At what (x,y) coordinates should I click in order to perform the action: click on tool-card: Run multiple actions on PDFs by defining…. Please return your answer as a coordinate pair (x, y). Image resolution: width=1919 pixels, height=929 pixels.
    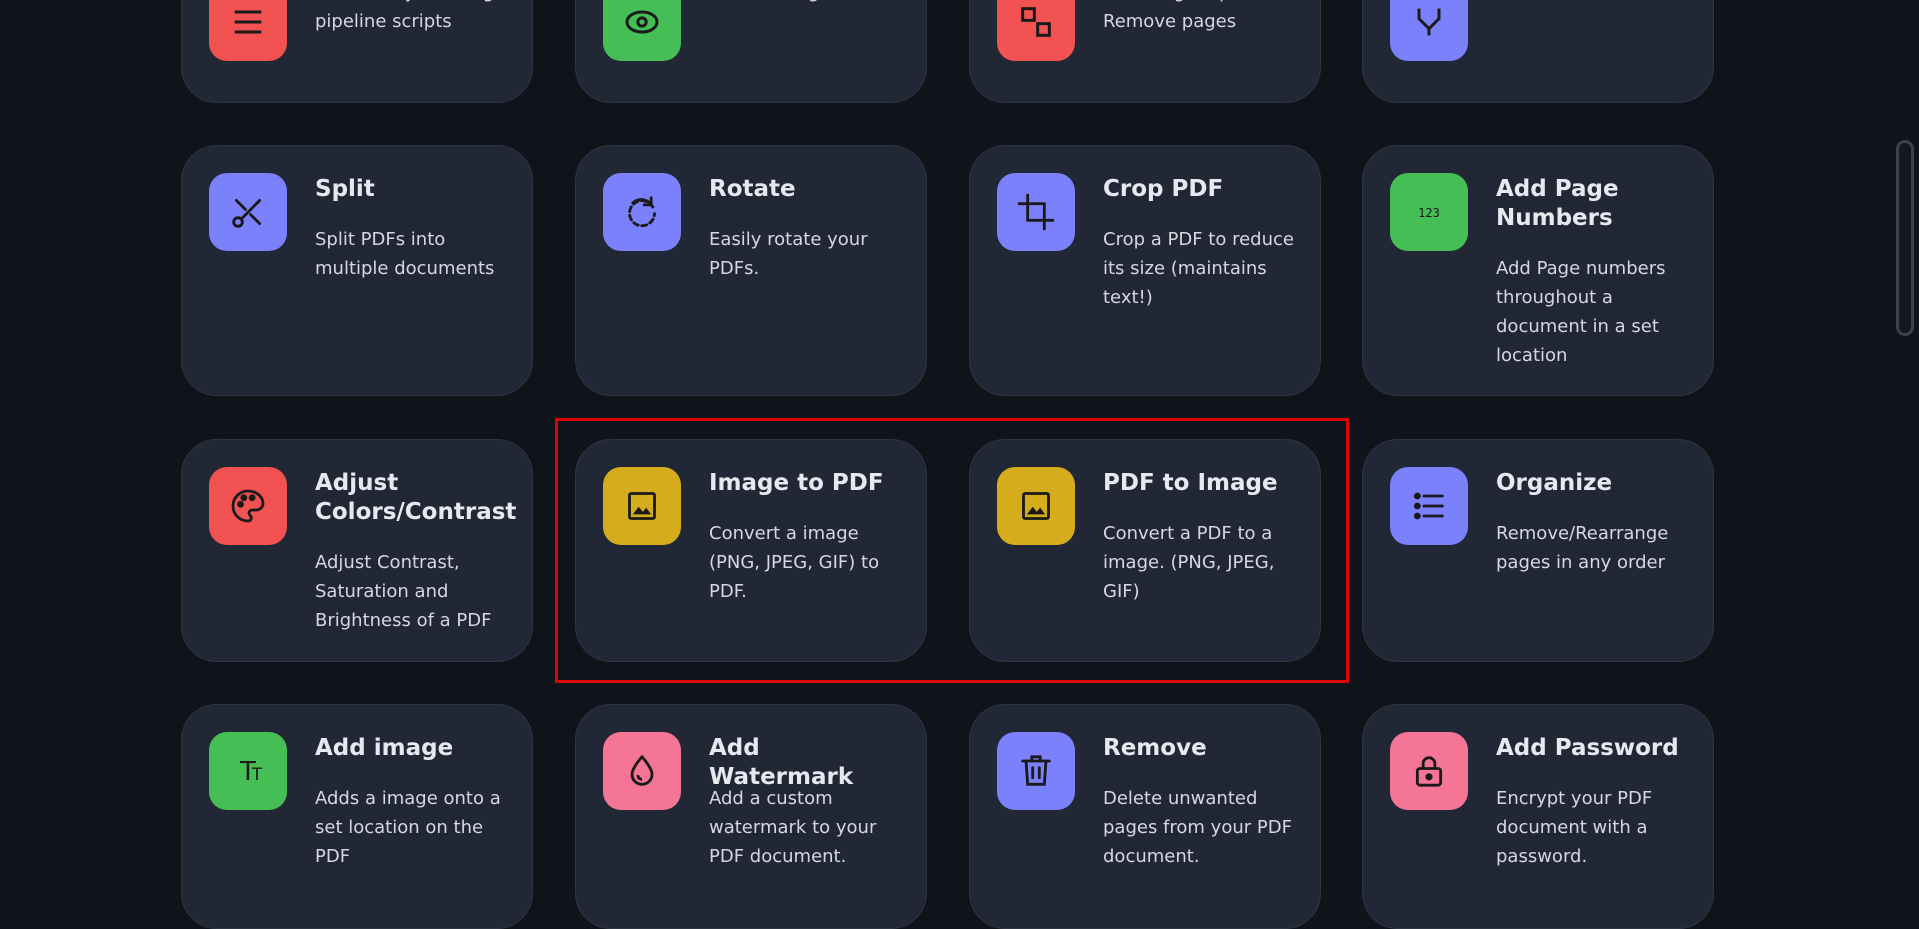
    Looking at the image, I should click on (357, 51).